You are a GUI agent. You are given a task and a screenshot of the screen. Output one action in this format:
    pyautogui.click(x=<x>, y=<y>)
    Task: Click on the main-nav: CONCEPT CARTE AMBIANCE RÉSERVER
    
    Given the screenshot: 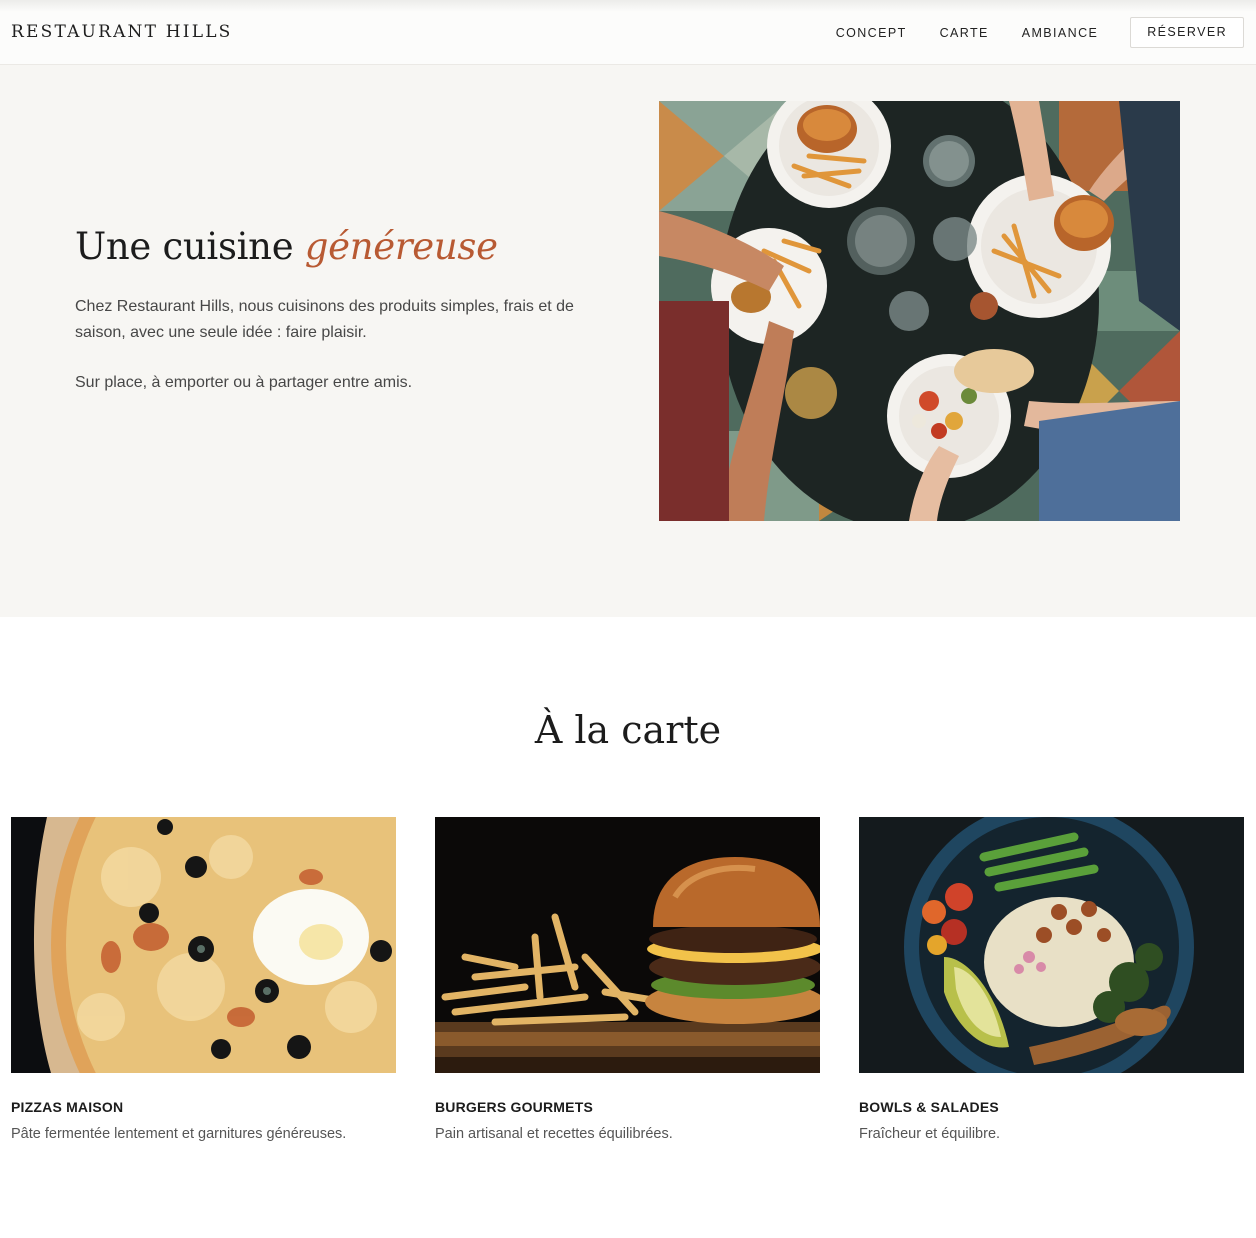 What is the action you would take?
    pyautogui.click(x=1040, y=32)
    